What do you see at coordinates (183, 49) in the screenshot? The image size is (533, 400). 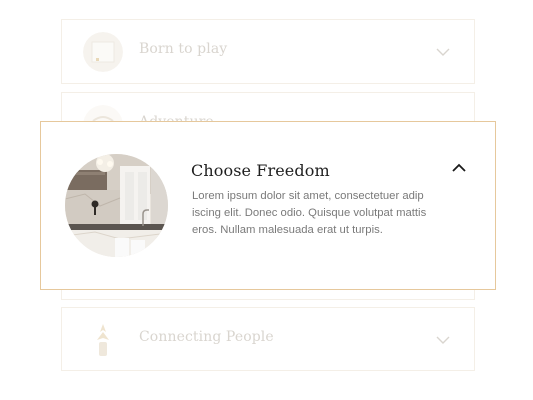 I see `accordion-item-title: Born to play` at bounding box center [183, 49].